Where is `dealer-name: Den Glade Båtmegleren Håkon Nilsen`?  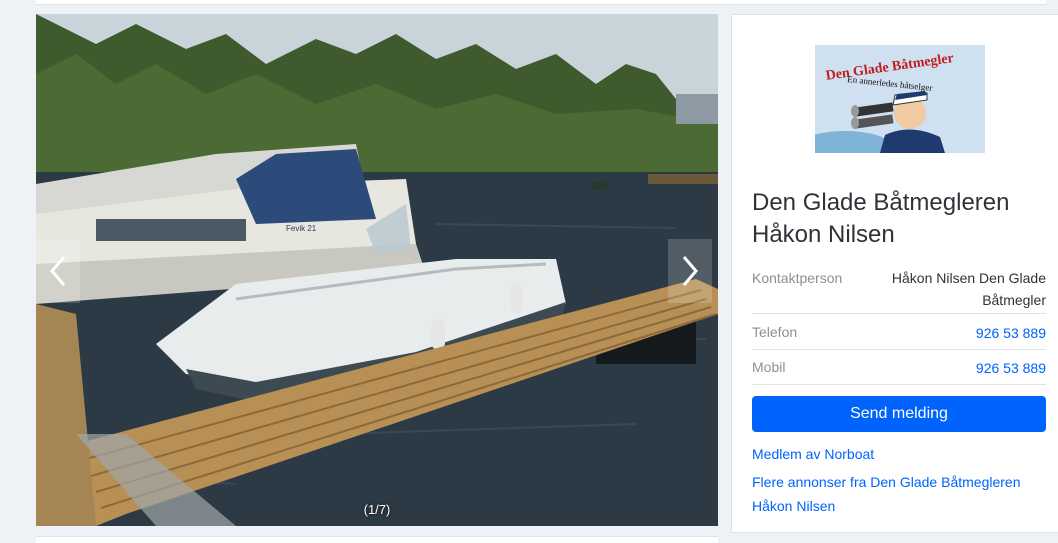 dealer-name: Den Glade Båtmegleren Håkon Nilsen is located at coordinates (881, 218).